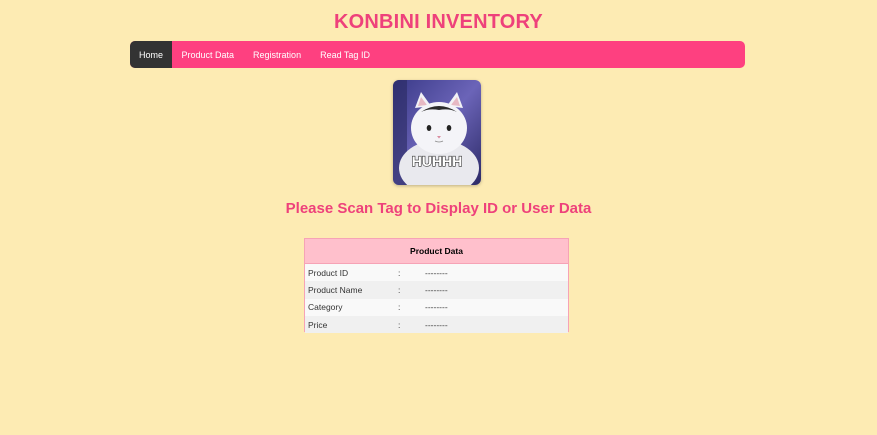 This screenshot has height=435, width=877. Describe the element at coordinates (328, 272) in the screenshot. I see `row-label: Product ID` at that location.